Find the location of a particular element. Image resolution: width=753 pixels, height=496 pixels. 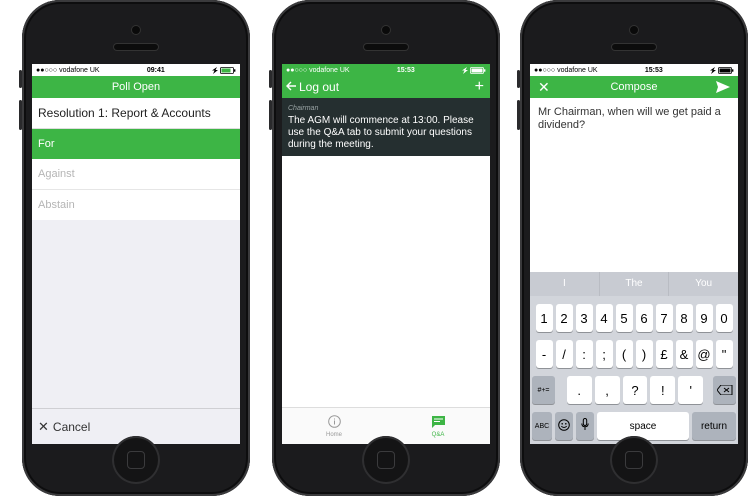

key: & is located at coordinates (684, 354).